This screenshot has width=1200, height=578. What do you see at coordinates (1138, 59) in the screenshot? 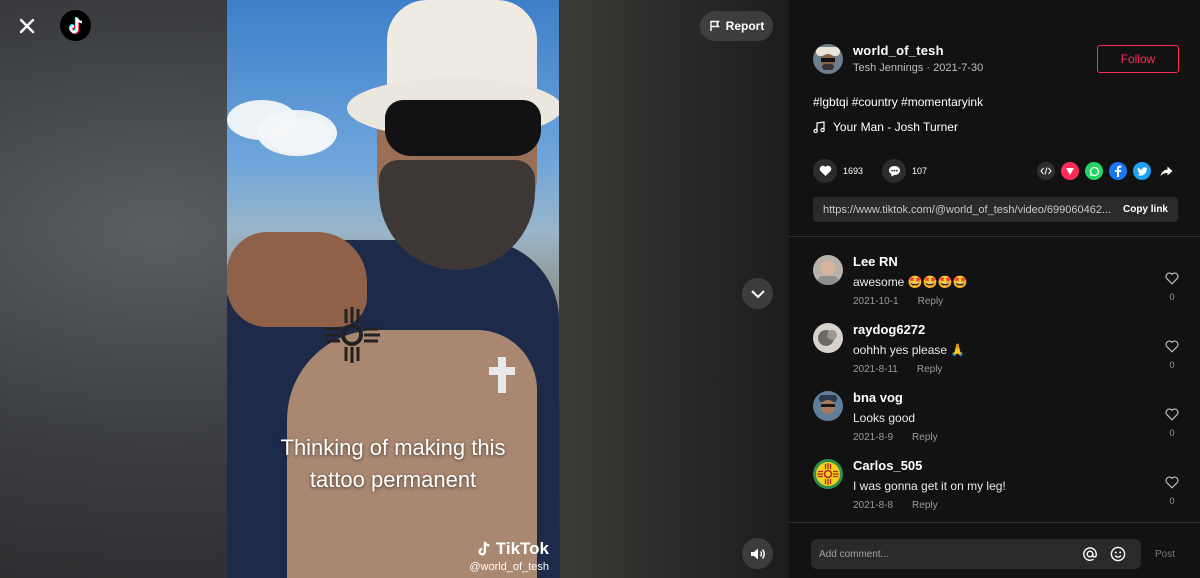
I see `follow-button: Follow` at bounding box center [1138, 59].